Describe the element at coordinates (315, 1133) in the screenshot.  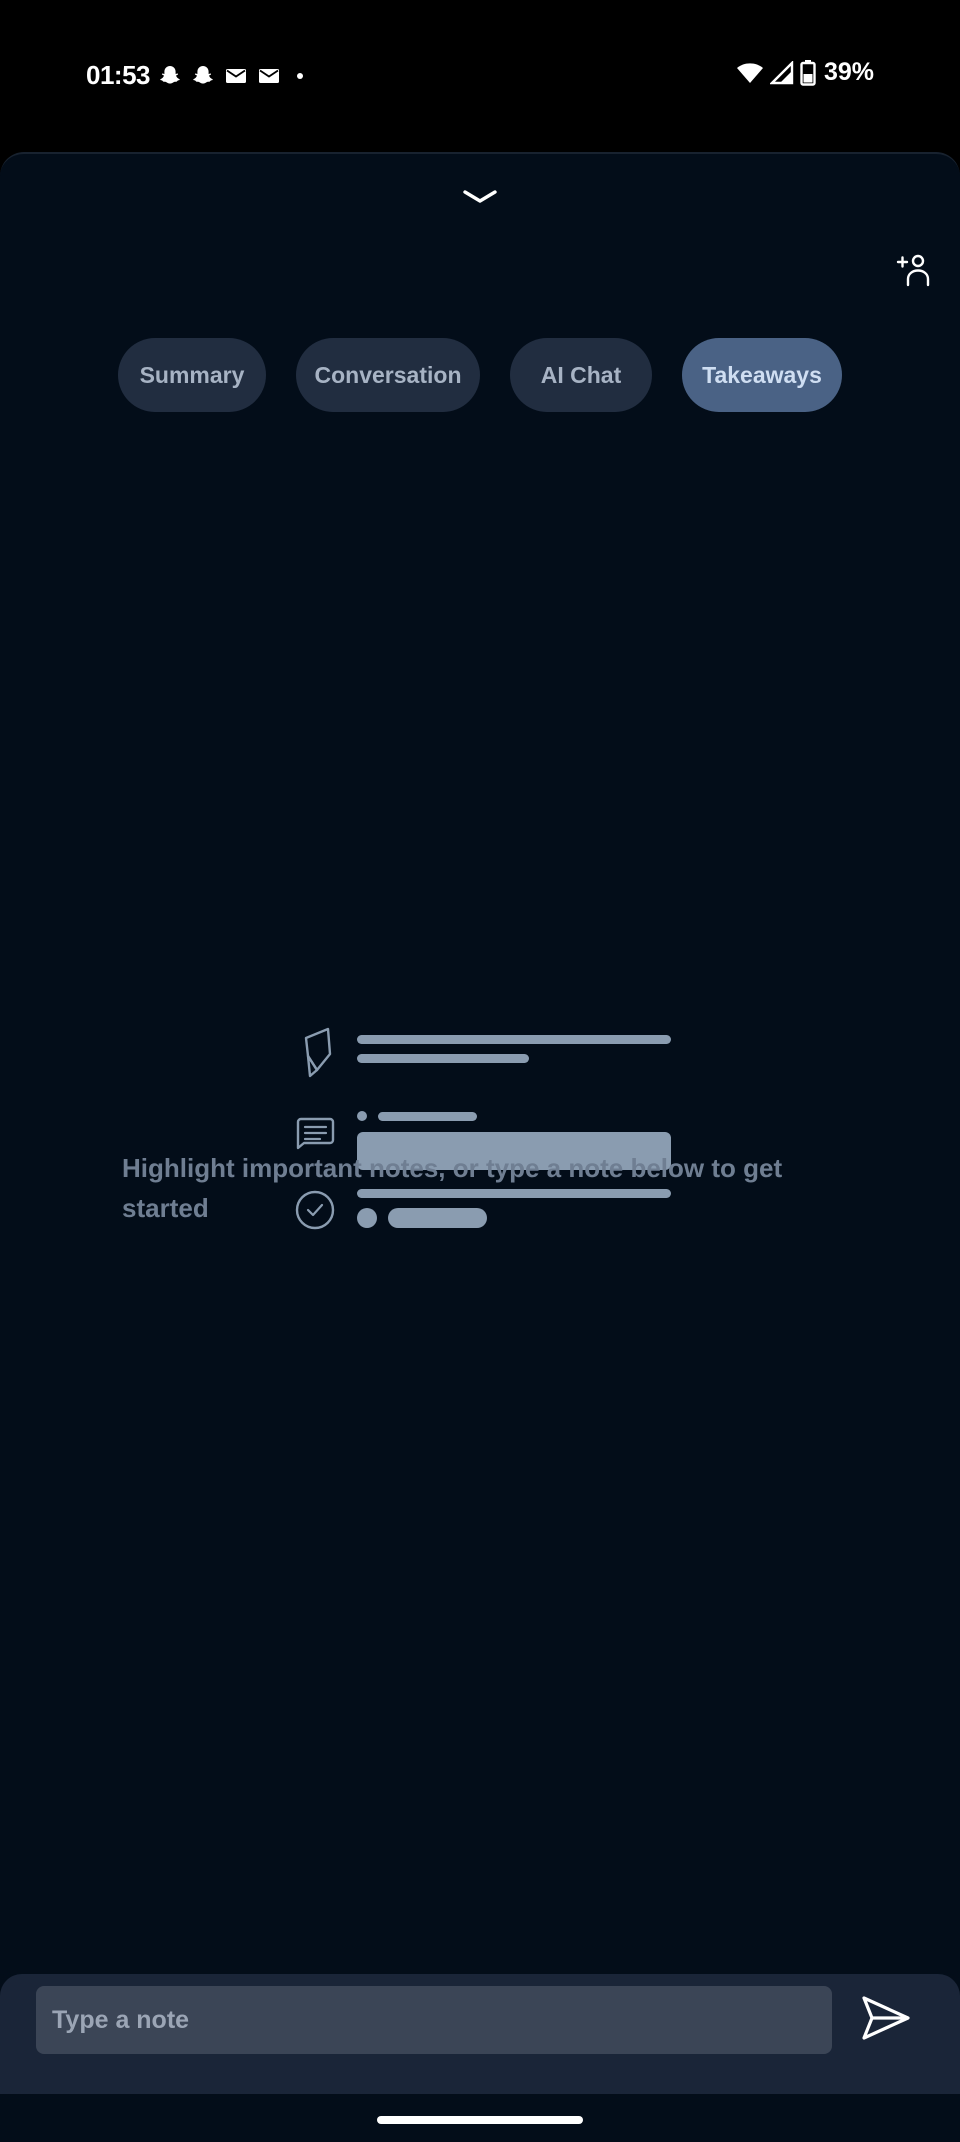
I see `message-icon` at that location.